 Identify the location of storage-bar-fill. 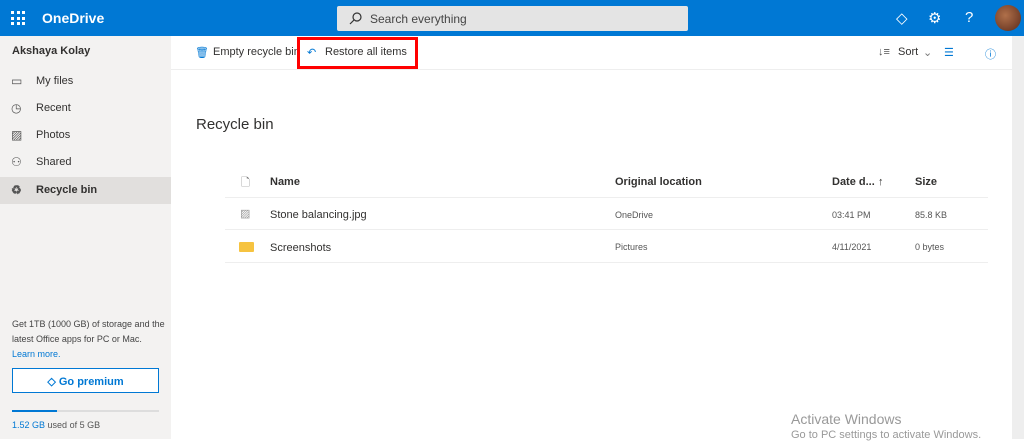
(34, 411).